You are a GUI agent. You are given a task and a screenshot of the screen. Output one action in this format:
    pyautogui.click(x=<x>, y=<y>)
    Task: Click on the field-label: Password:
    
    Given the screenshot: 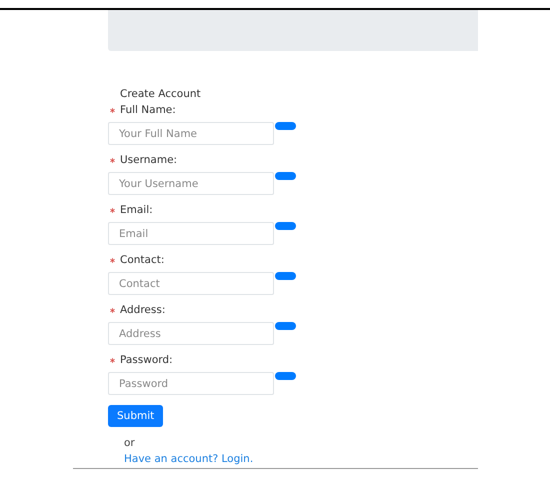 What is the action you would take?
    pyautogui.click(x=146, y=360)
    